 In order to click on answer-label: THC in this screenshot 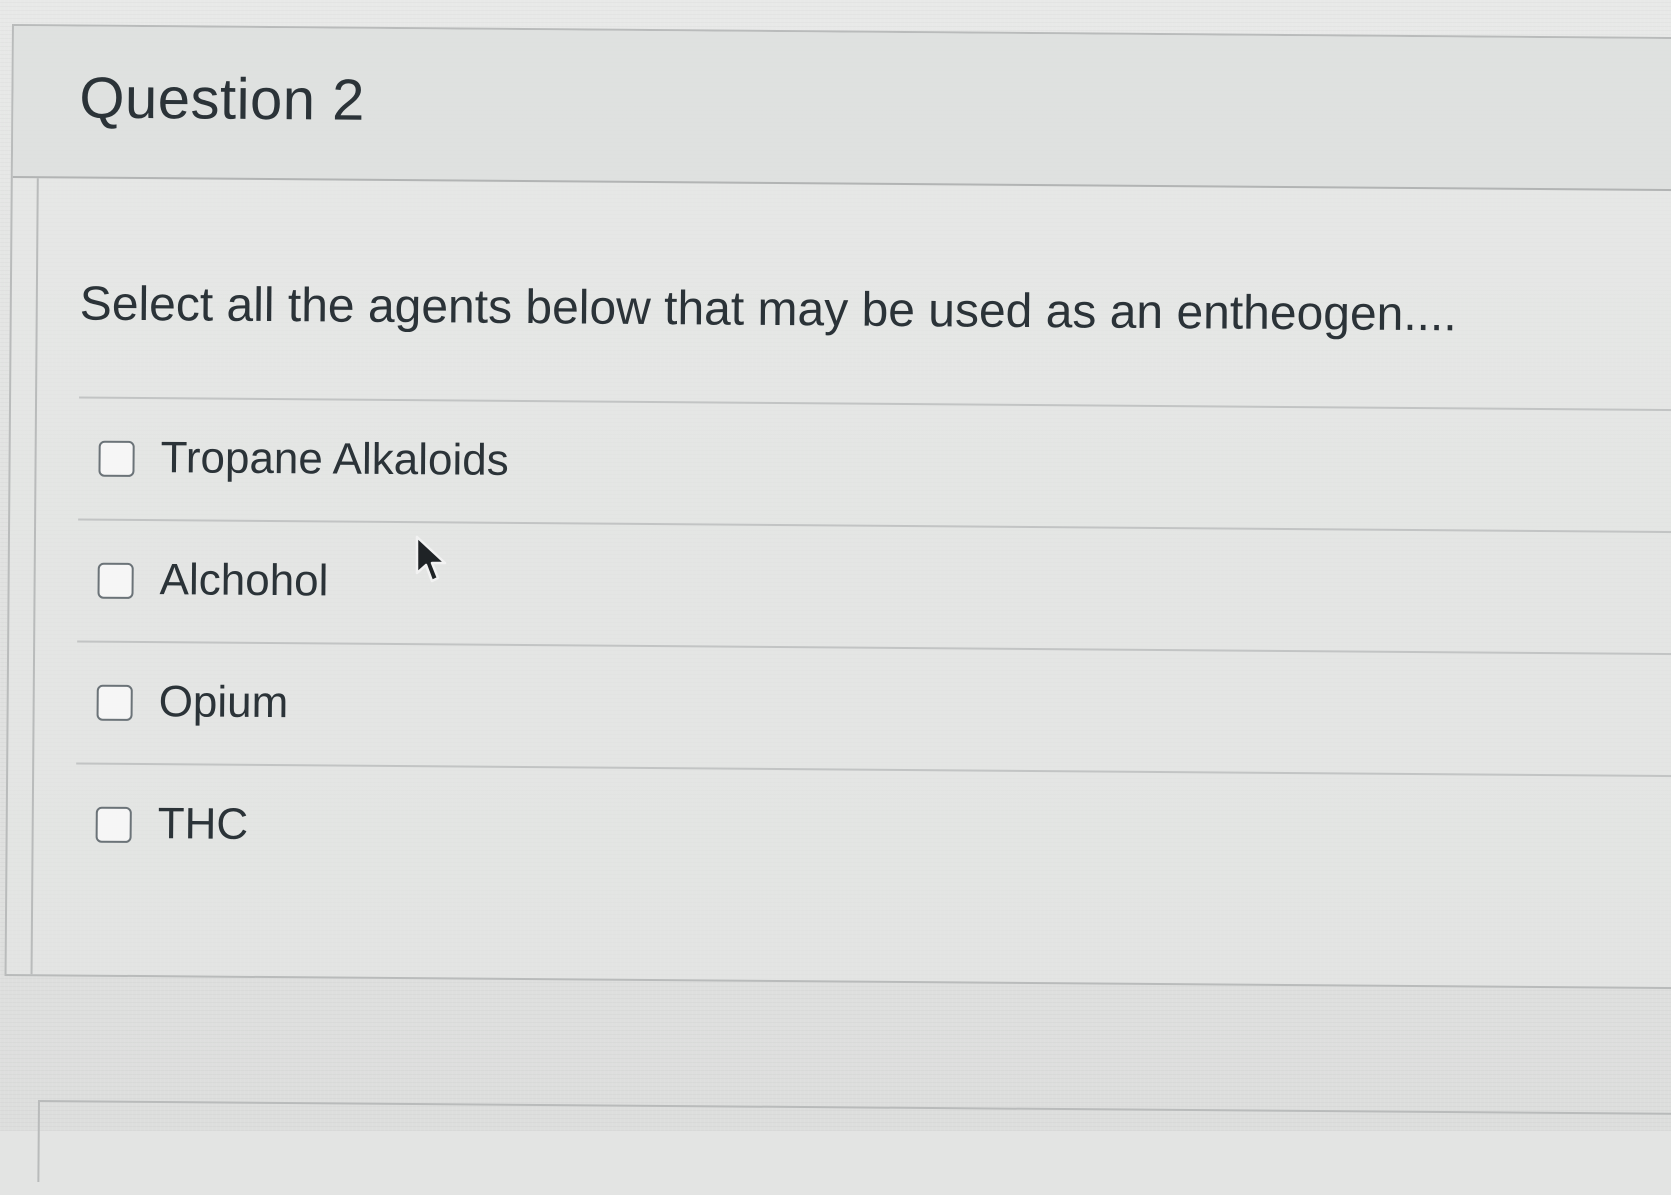, I will do `click(203, 824)`.